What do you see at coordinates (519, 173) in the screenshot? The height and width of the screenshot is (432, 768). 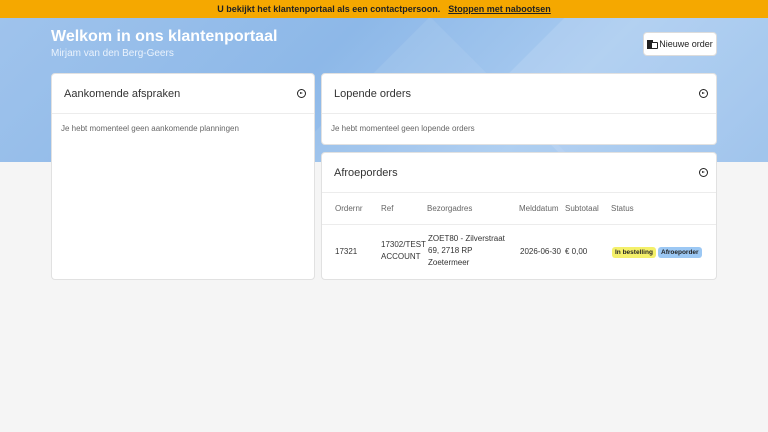 I see `callorders-header: Afroeporders` at bounding box center [519, 173].